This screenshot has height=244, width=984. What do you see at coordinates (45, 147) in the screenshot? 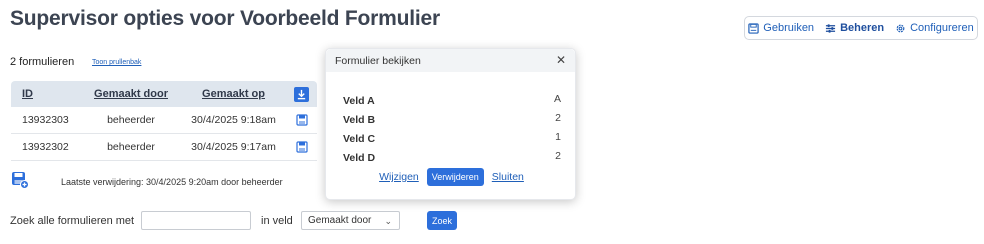
I see `row-id: 13932302` at bounding box center [45, 147].